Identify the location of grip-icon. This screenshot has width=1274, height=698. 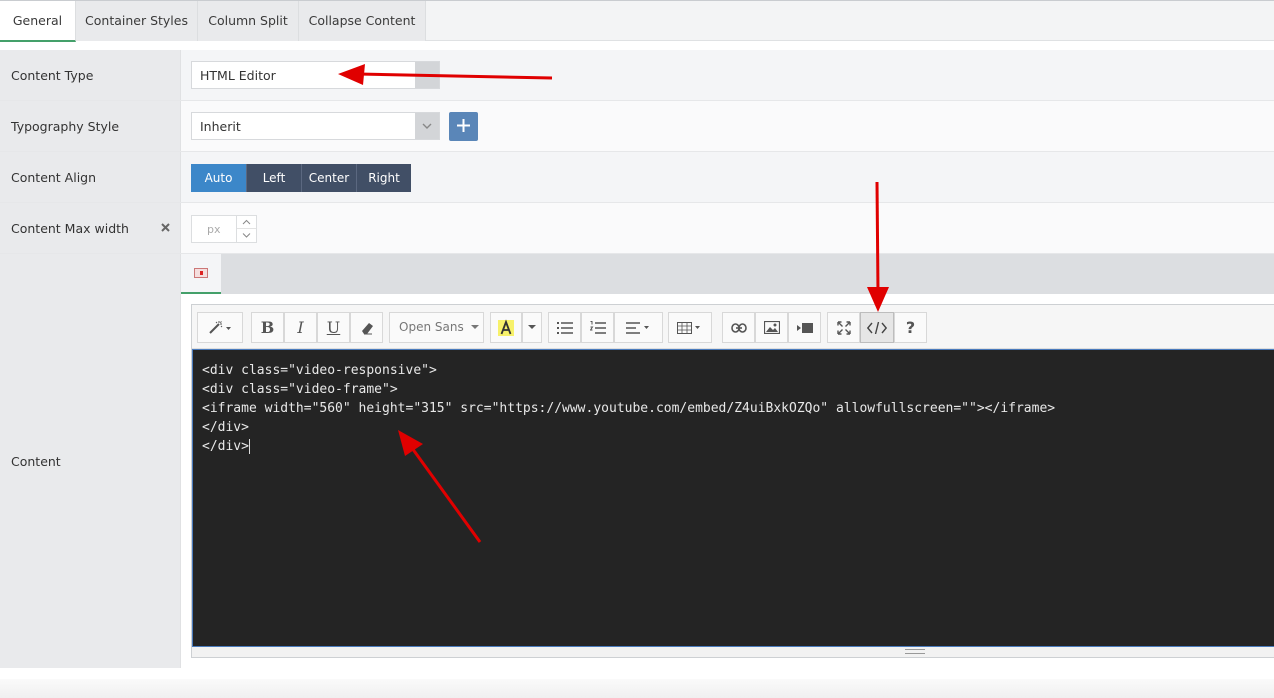
(915, 651).